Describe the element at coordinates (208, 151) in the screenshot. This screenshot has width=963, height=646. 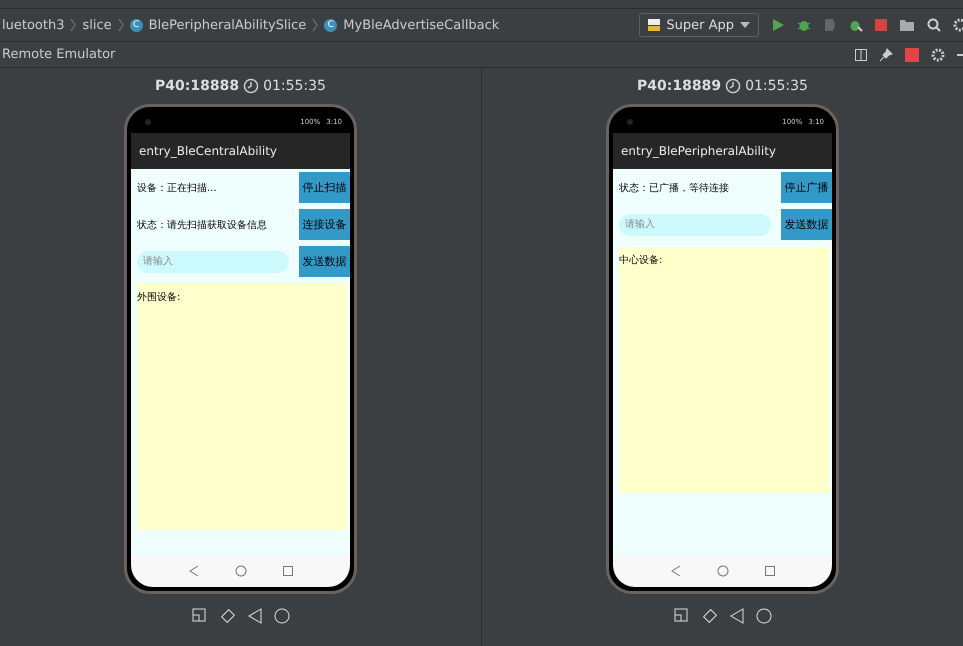
I see `app-title: entry_BleCentralAbility` at that location.